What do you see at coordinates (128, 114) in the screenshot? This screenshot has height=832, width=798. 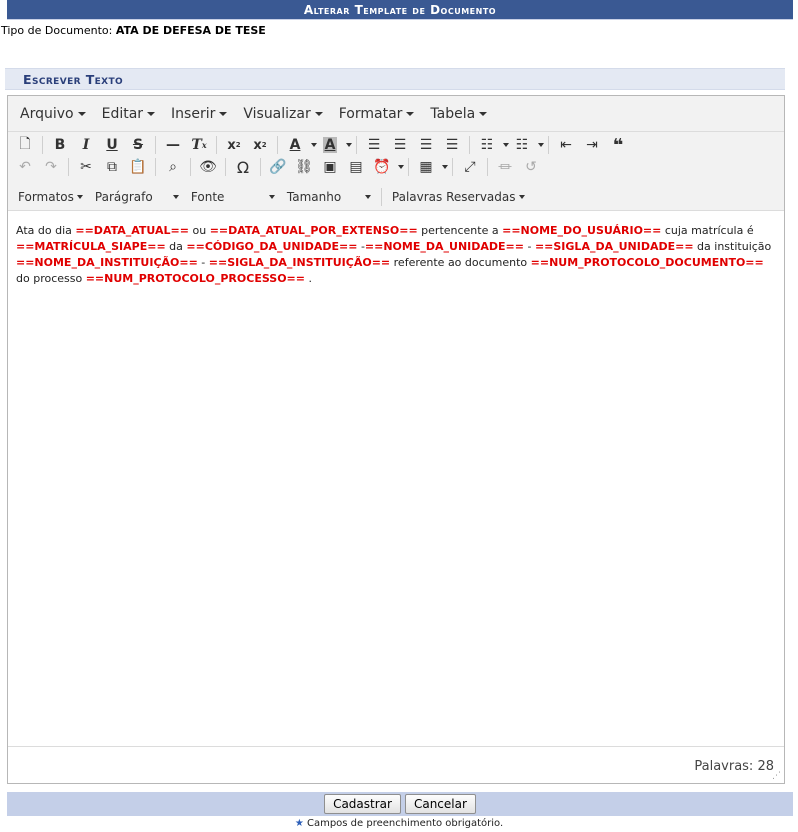 I see `menu-editar: Editar` at bounding box center [128, 114].